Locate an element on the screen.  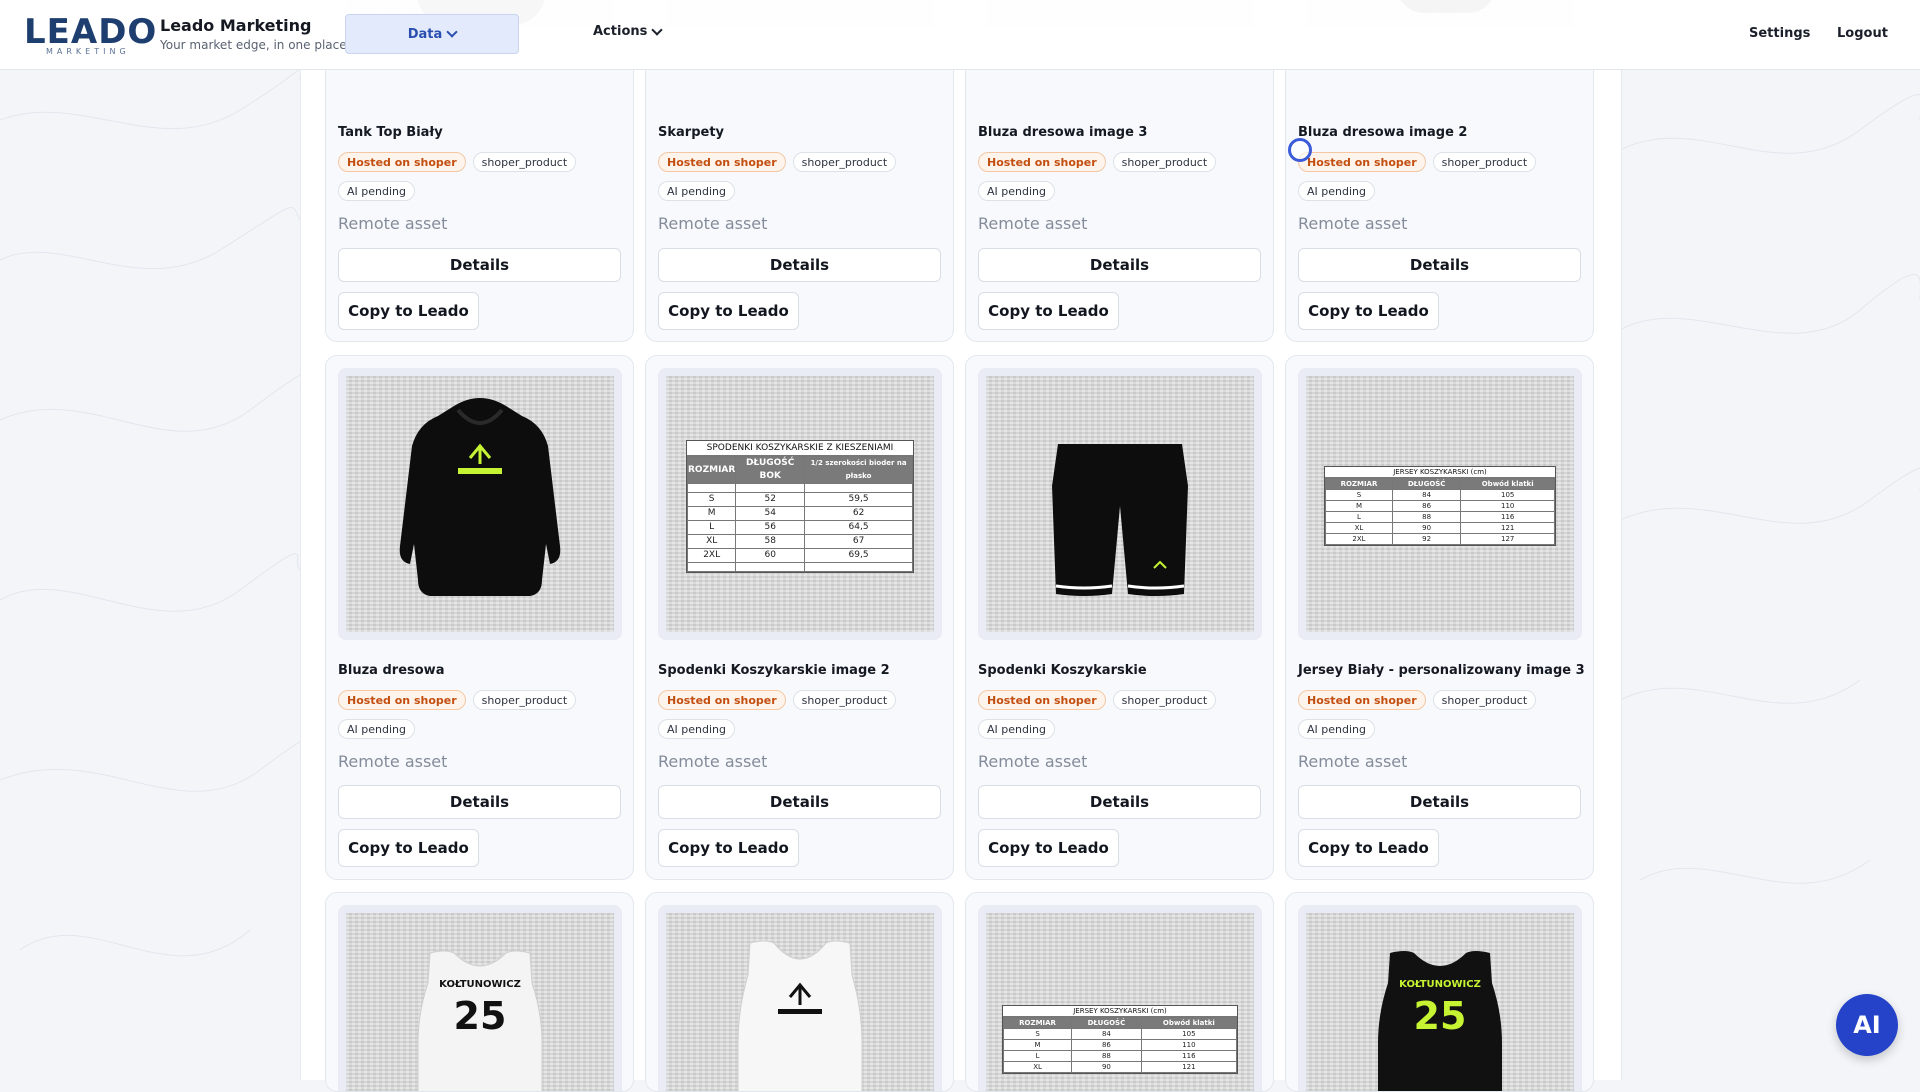
size-chart-cell: 64,5 is located at coordinates (858, 527).